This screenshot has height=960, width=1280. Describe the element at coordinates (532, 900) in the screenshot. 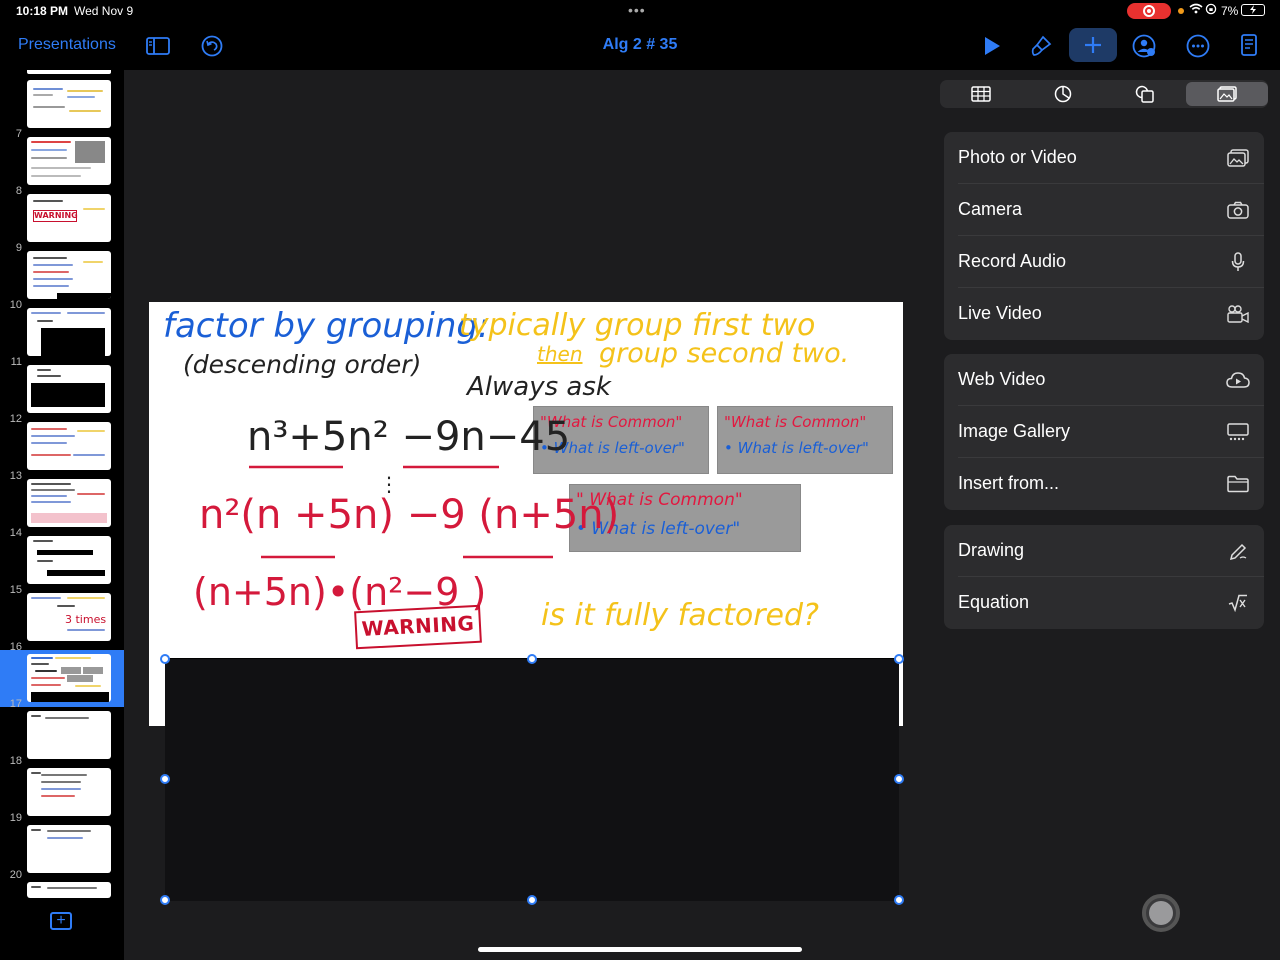

I see `resize-handle-bottom` at that location.